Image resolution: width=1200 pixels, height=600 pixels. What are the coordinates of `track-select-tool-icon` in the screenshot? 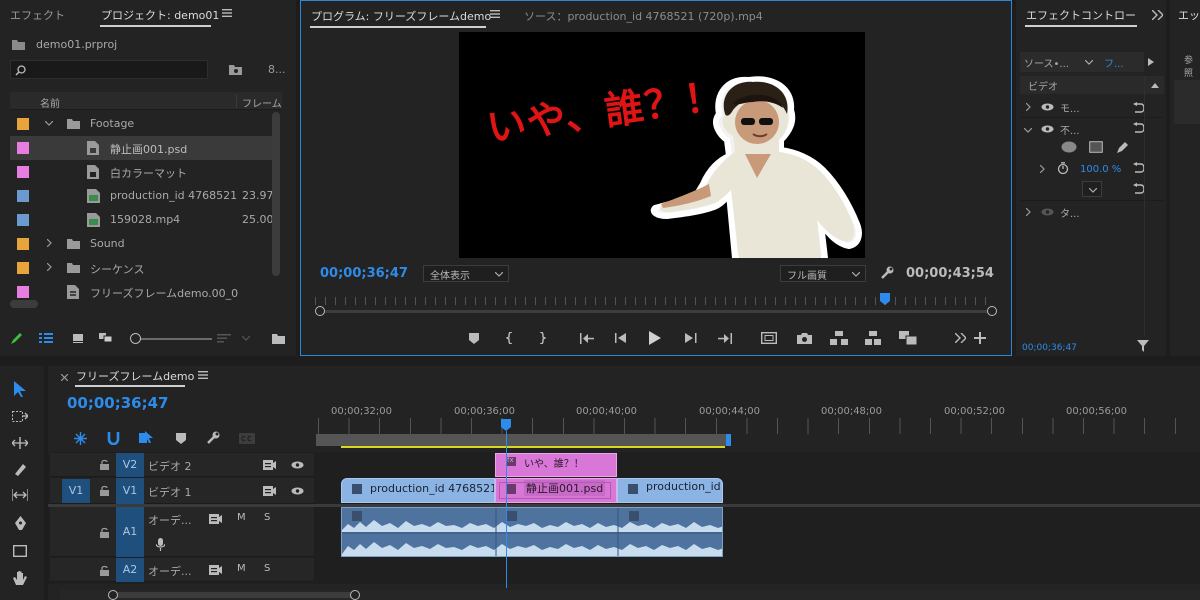 It's located at (20, 417).